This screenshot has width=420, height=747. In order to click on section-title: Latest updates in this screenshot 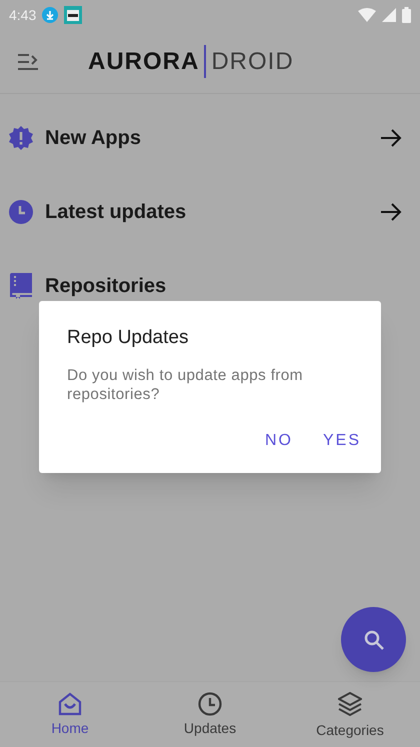, I will do `click(116, 212)`.